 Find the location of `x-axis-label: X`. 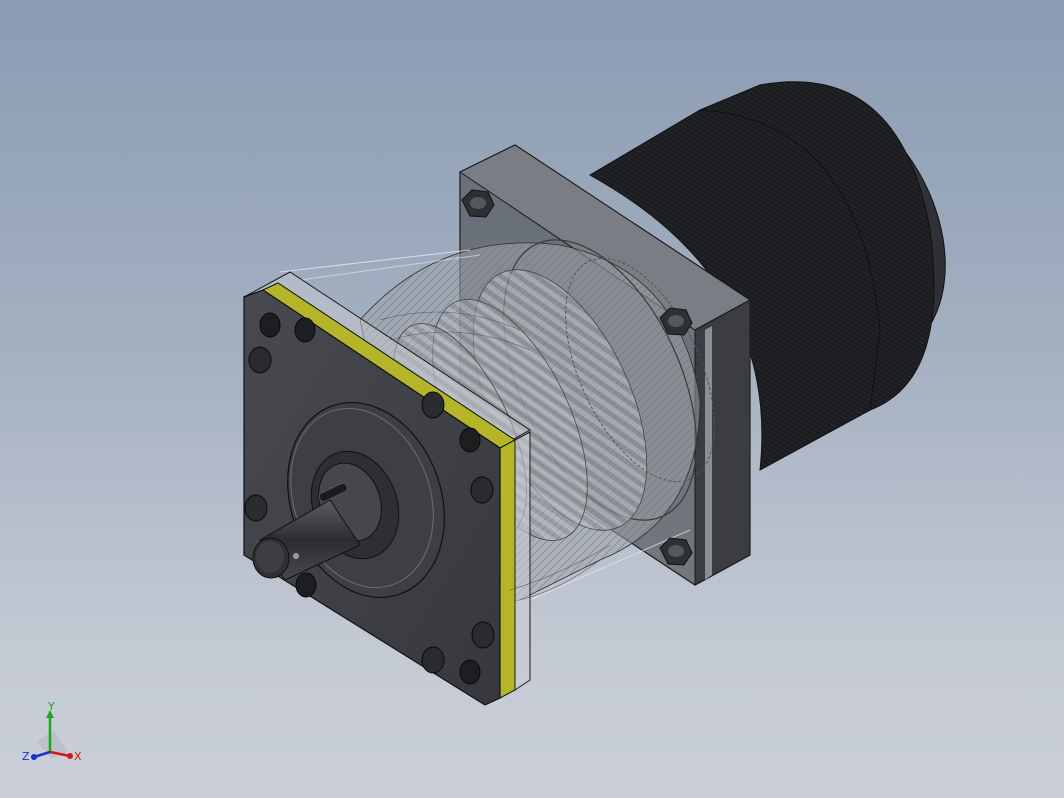

x-axis-label: X is located at coordinates (78, 756).